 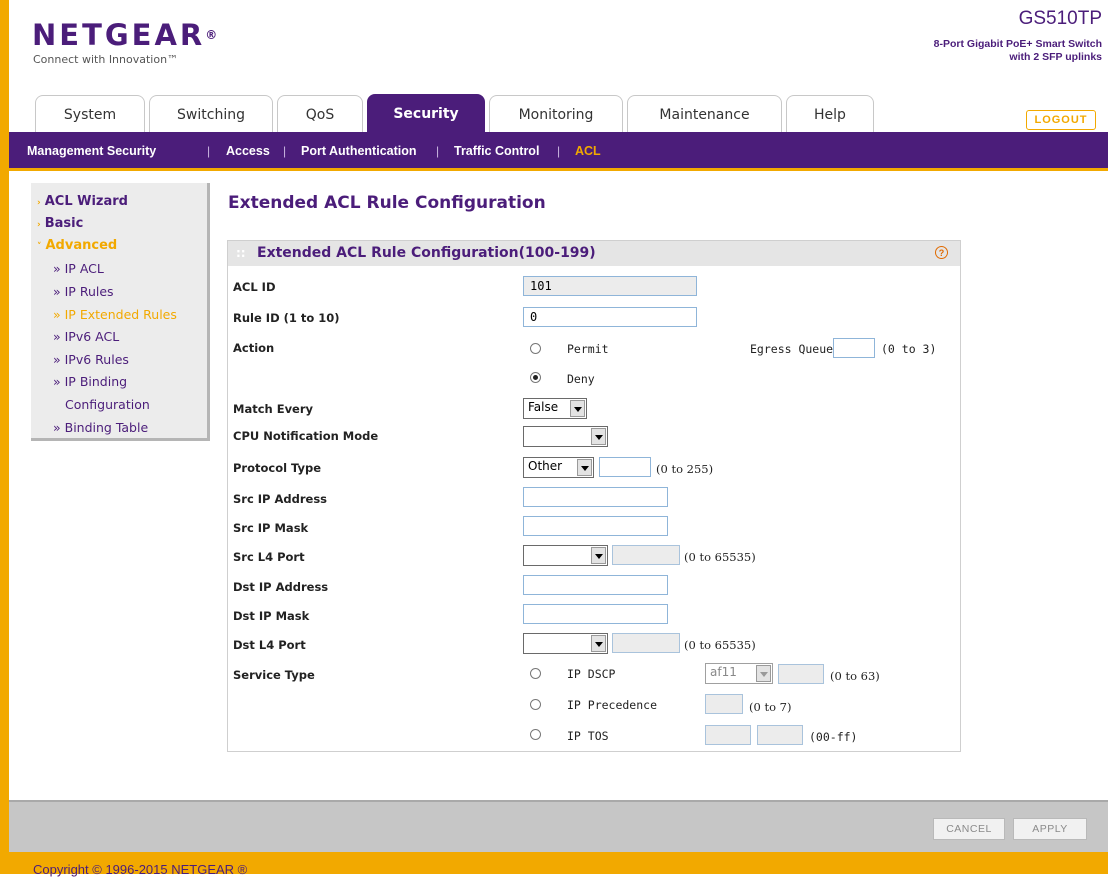 I want to click on tos-mask-input, so click(x=780, y=735).